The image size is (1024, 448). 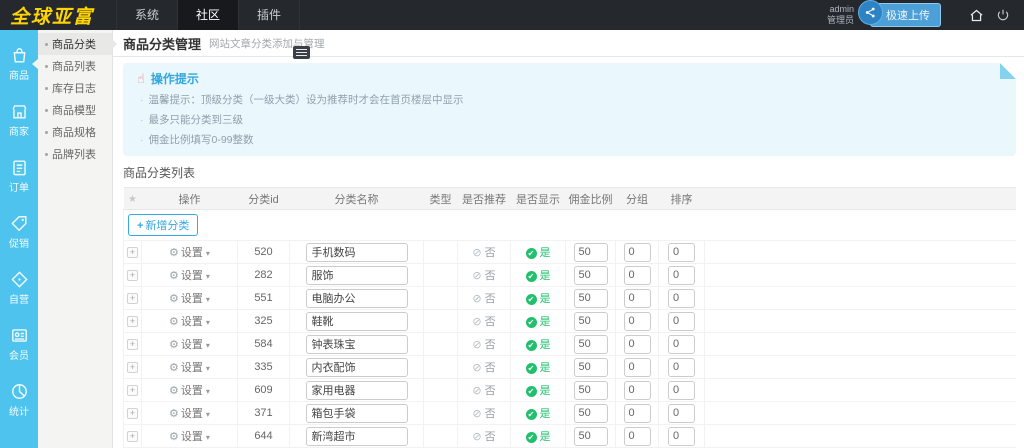 What do you see at coordinates (75, 88) in the screenshot?
I see `submenu-item-3: 库存日志` at bounding box center [75, 88].